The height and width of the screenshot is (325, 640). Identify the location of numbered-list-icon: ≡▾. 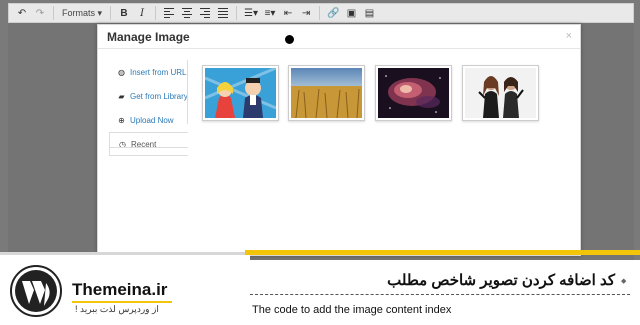
(270, 13).